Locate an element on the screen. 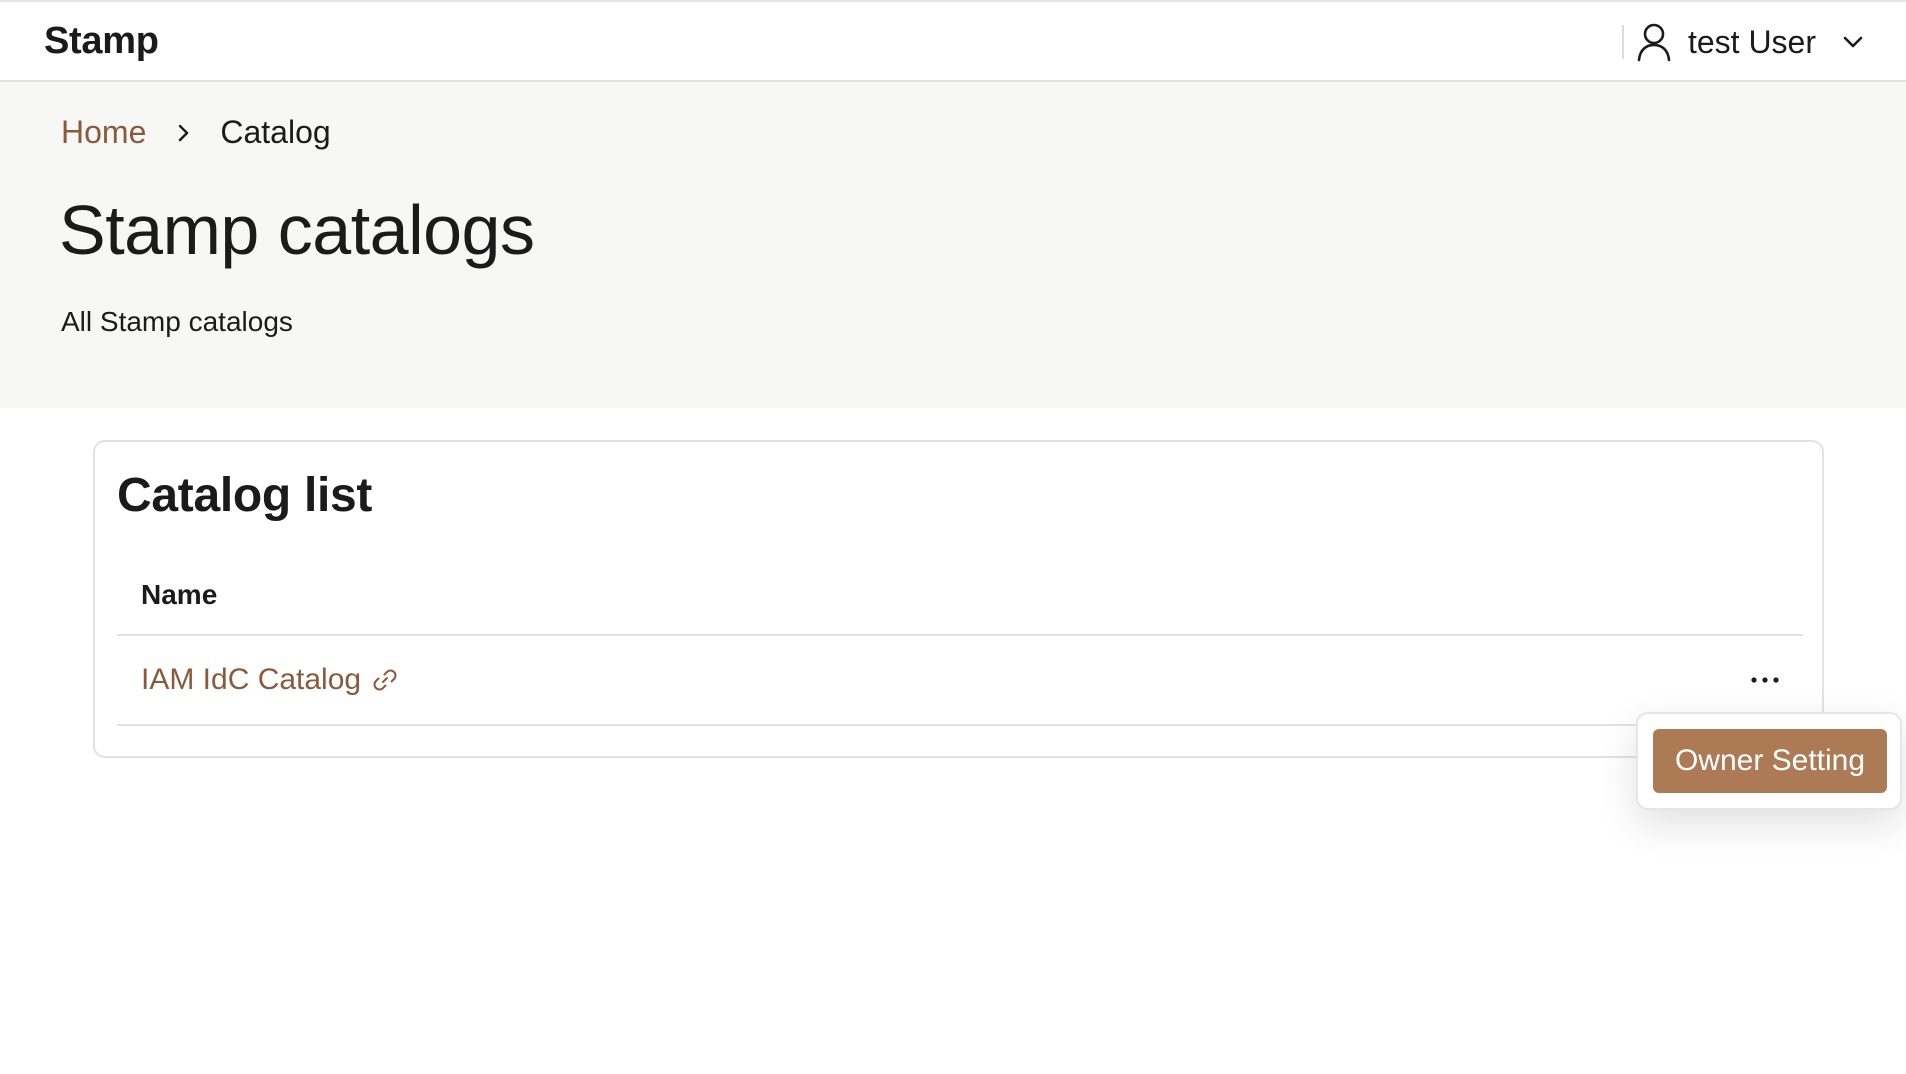 The height and width of the screenshot is (1074, 1906). owner-setting-button: Owner Setting is located at coordinates (1770, 761).